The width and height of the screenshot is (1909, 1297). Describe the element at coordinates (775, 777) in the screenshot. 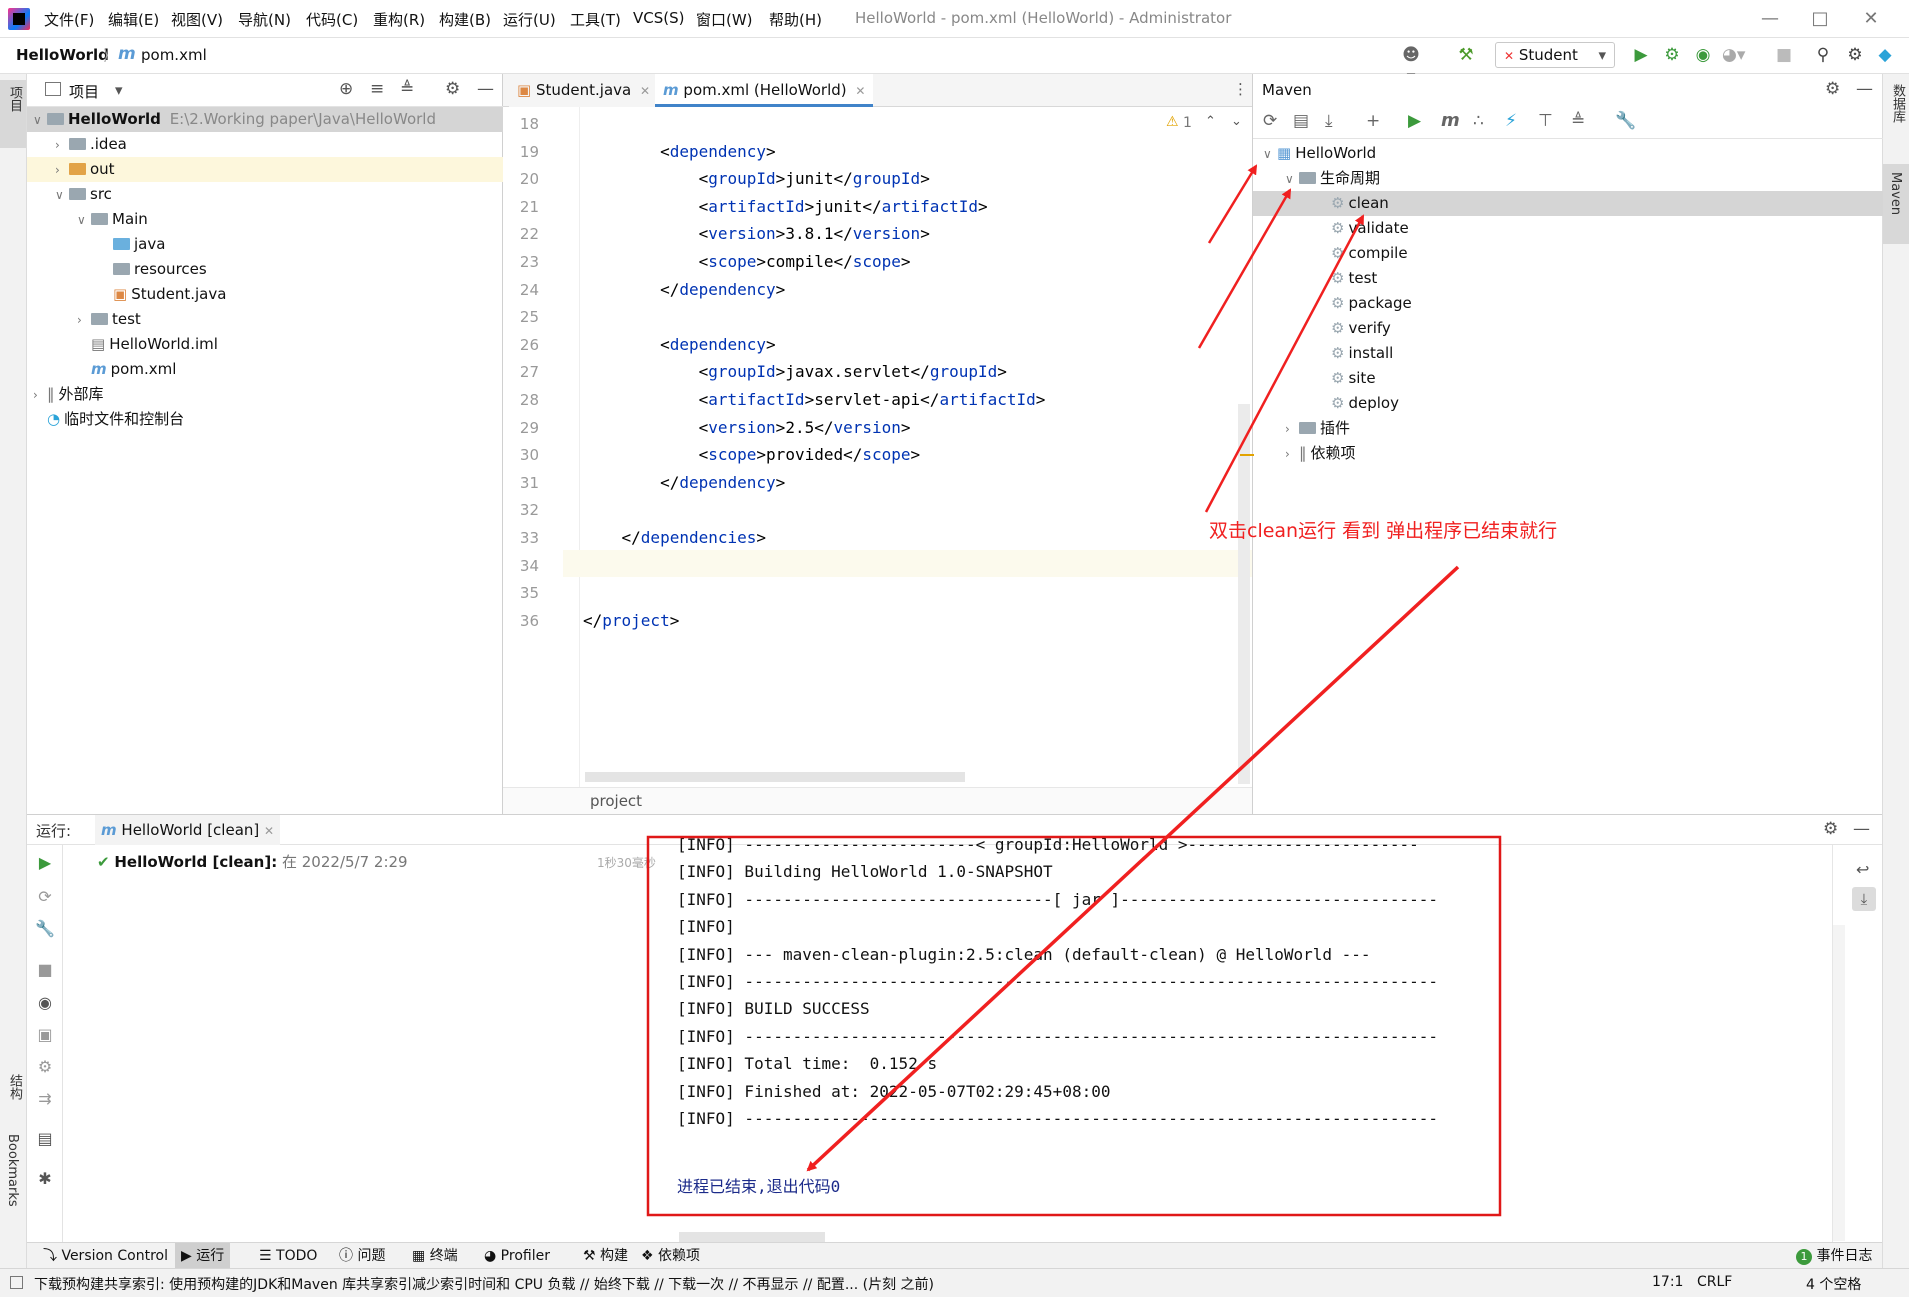

I see `editor-horizontal-scrollbar` at that location.